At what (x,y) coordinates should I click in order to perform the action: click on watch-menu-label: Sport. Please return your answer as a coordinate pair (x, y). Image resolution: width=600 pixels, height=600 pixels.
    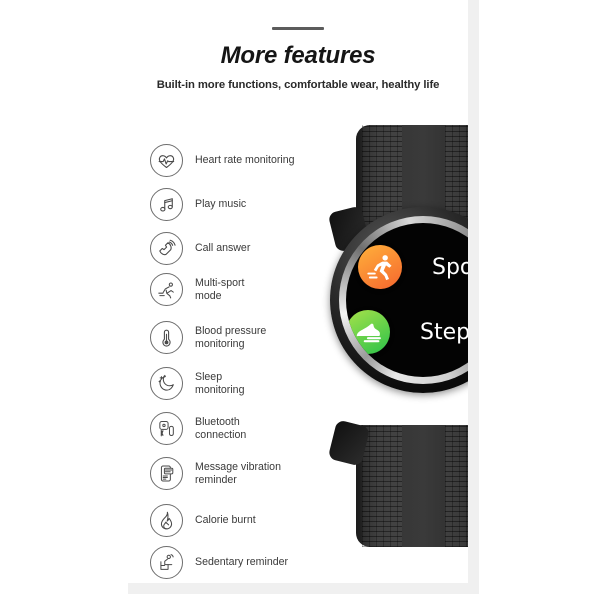
    Looking at the image, I should click on (450, 267).